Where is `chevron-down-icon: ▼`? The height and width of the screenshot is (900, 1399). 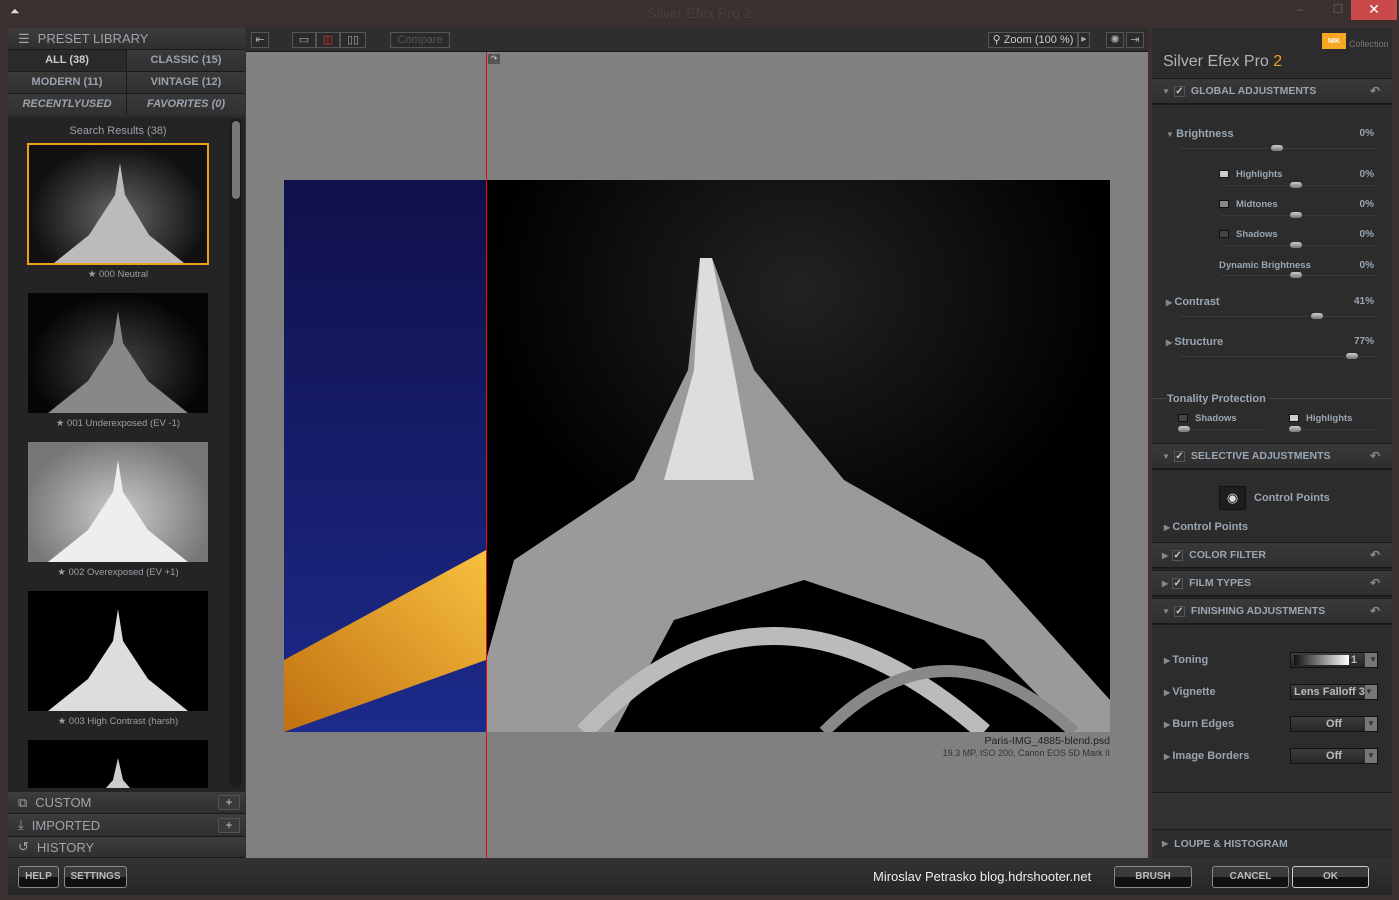 chevron-down-icon: ▼ is located at coordinates (1371, 692).